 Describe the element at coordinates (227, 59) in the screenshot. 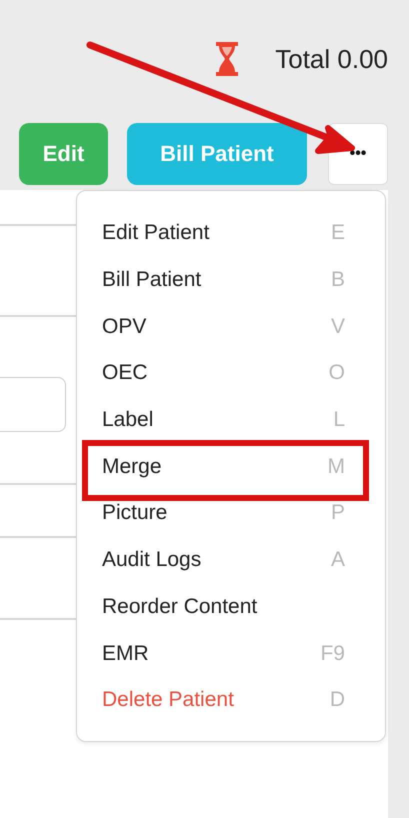

I see `hourglass-icon` at that location.